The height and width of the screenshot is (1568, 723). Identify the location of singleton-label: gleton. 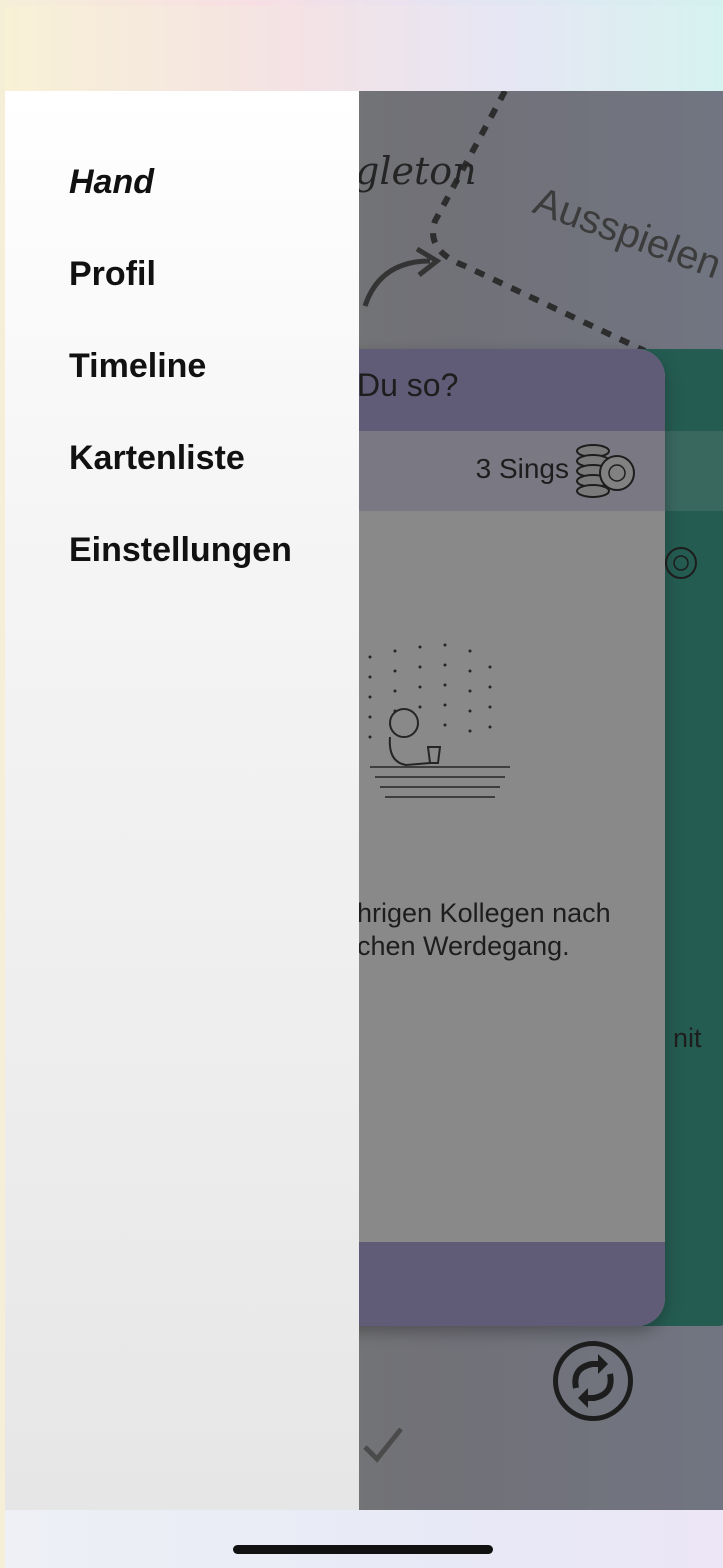
(416, 171).